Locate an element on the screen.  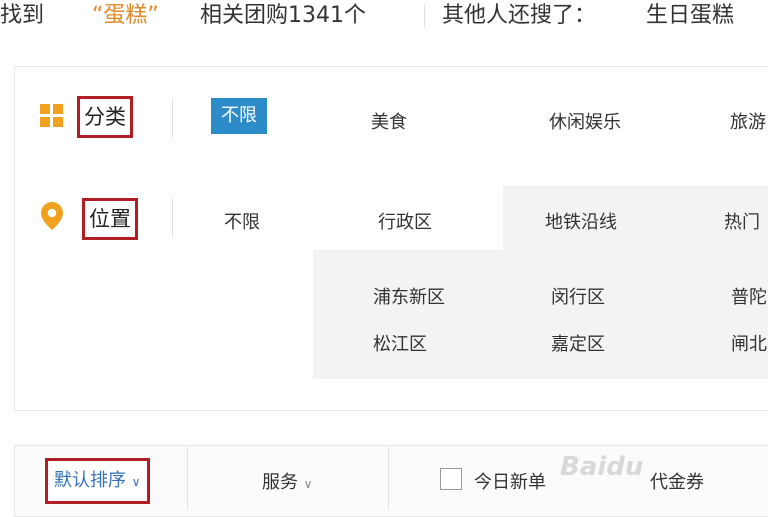
default-sort-dropdown: 默认排序 ∨ is located at coordinates (97, 481).